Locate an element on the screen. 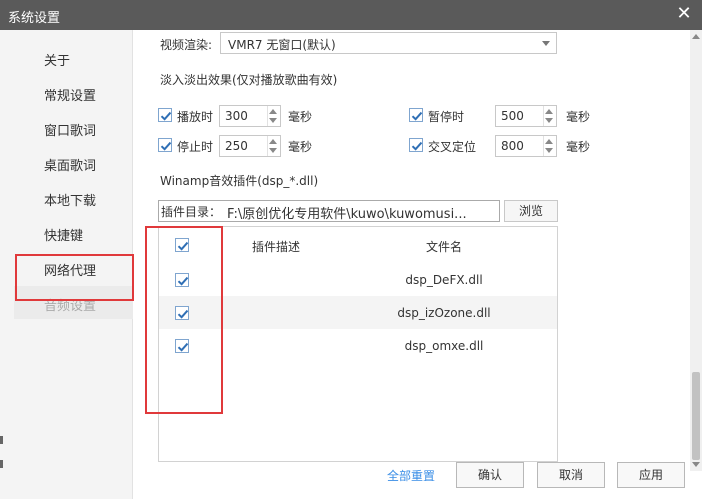 This screenshot has height=499, width=702. sidebar-item-local-download: 本地下载 is located at coordinates (70, 199).